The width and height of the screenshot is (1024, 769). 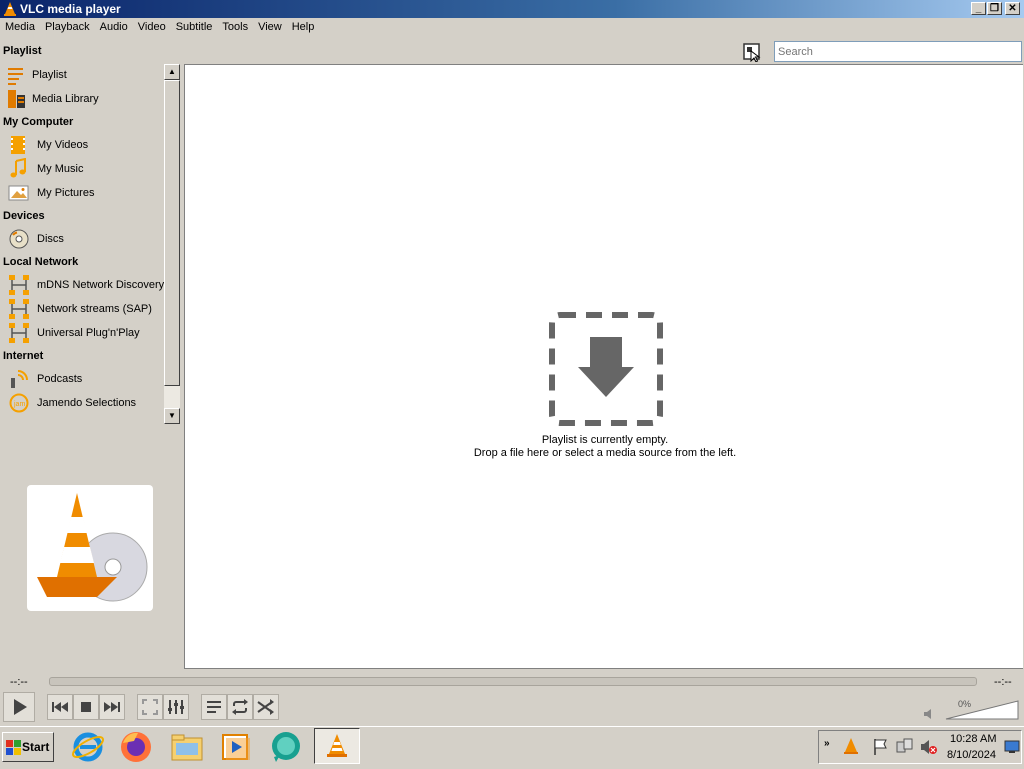 I want to click on menu-subtitle: Subtitle, so click(x=194, y=25).